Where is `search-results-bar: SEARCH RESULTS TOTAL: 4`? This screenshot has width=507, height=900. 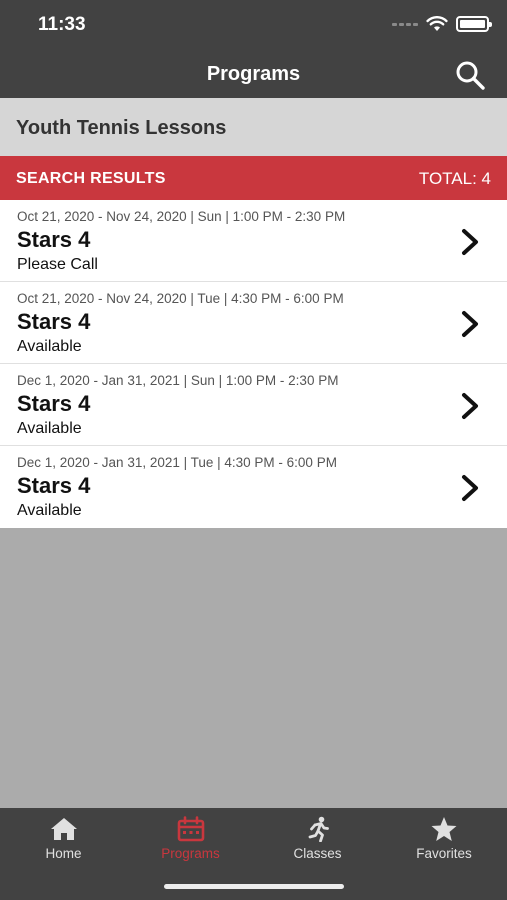
search-results-bar: SEARCH RESULTS TOTAL: 4 is located at coordinates (253, 178).